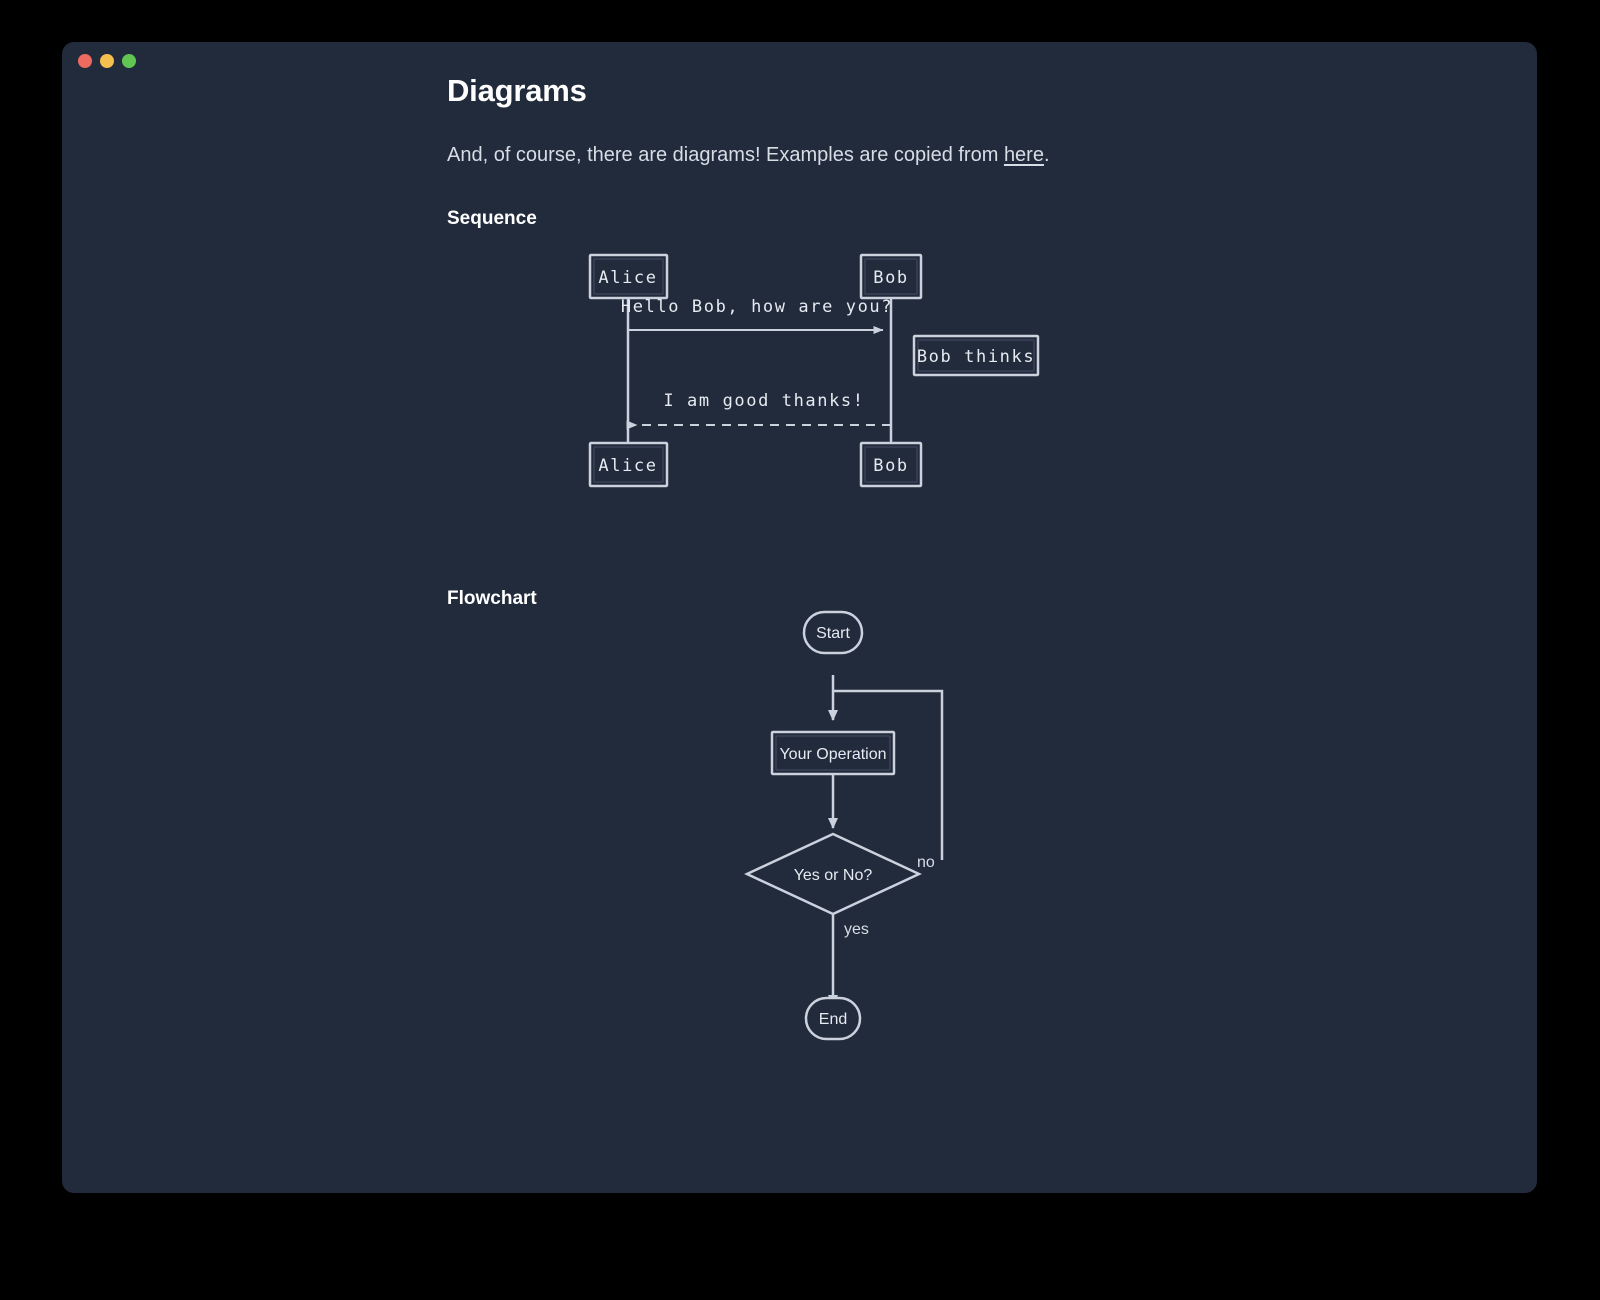 Image resolution: width=1600 pixels, height=1300 pixels. What do you see at coordinates (517, 90) in the screenshot?
I see `page-title: Diagrams` at bounding box center [517, 90].